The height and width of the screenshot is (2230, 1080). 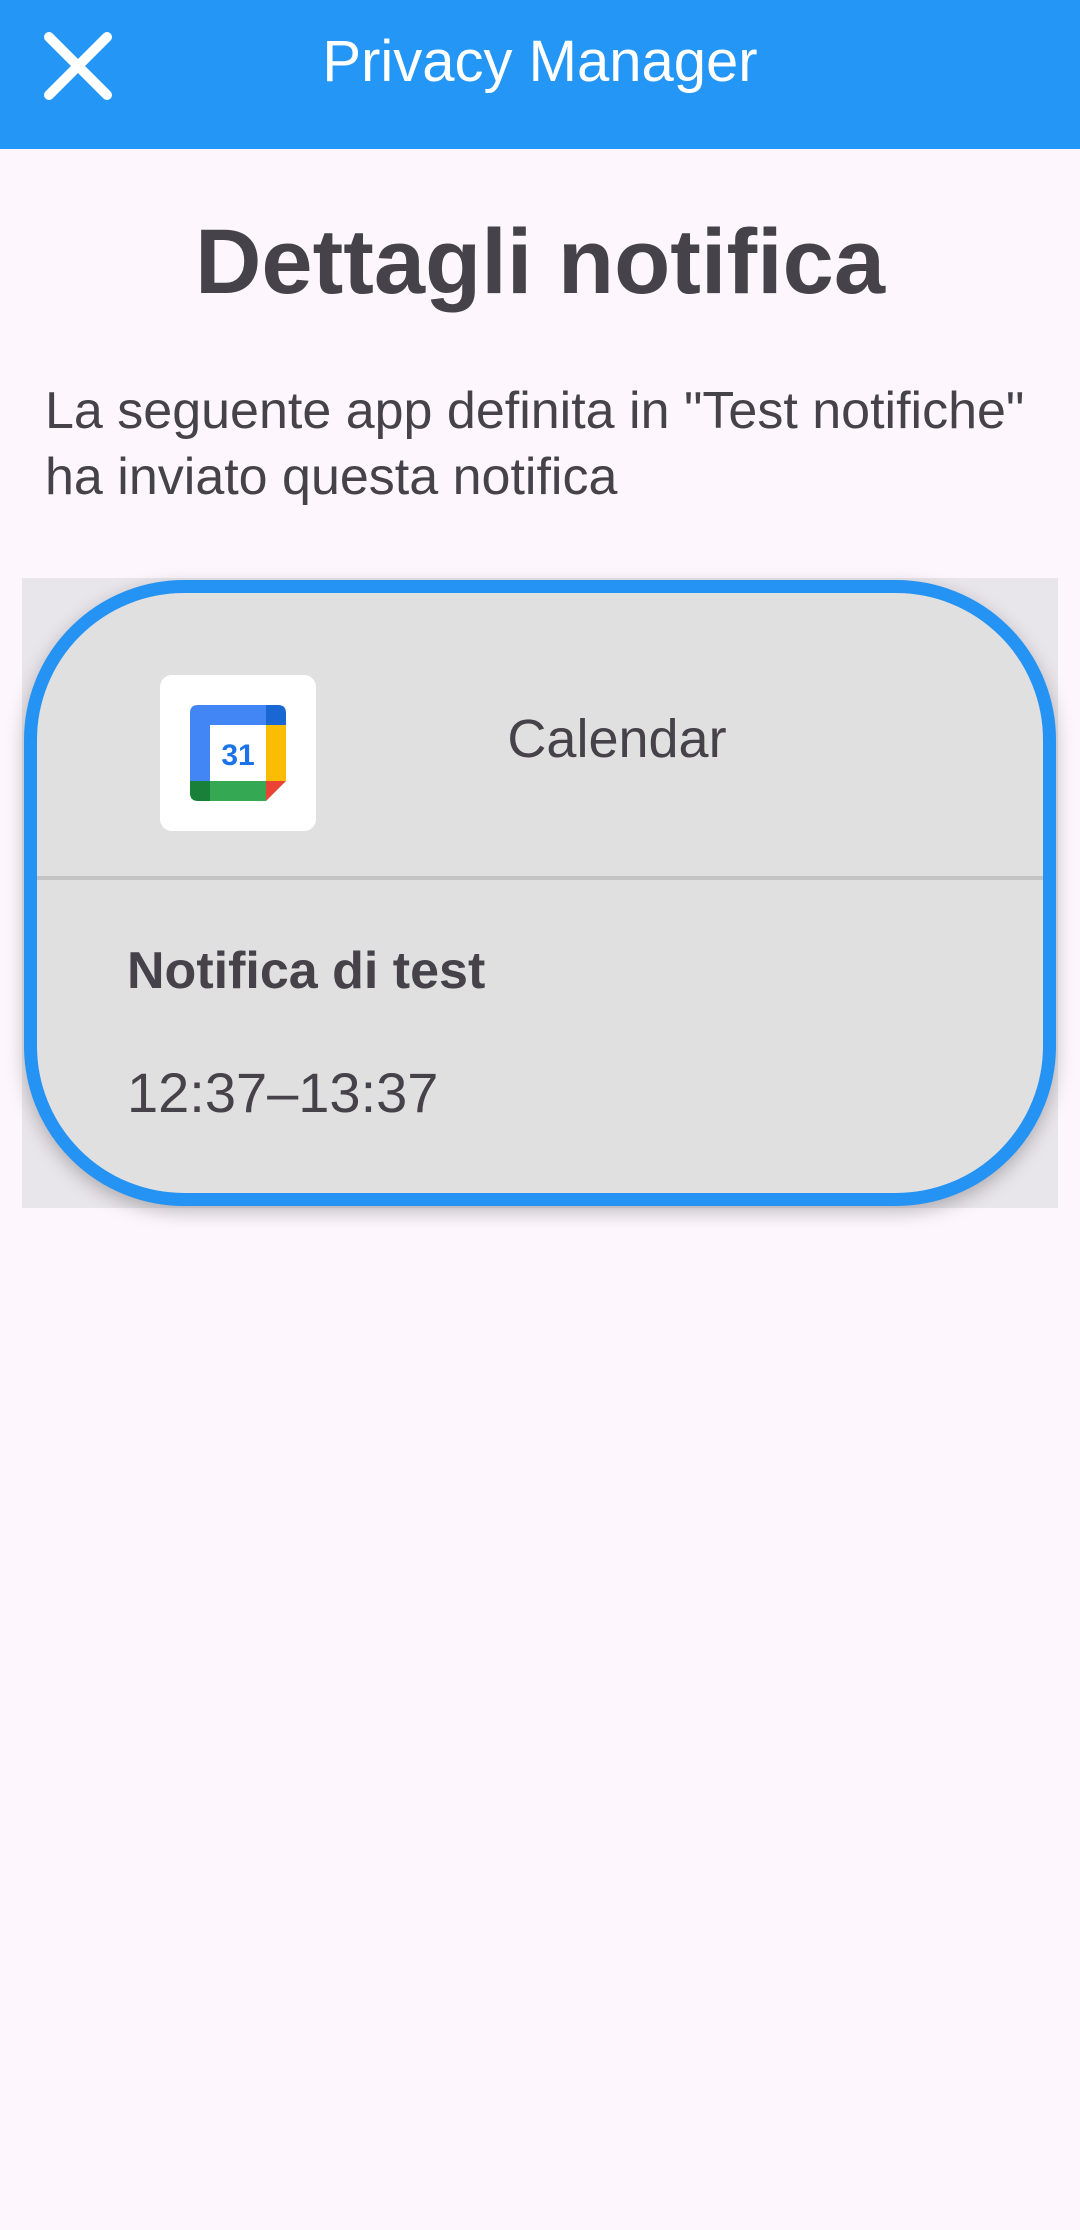 What do you see at coordinates (283, 1092) in the screenshot?
I see `notification-time: 12:37–13:37` at bounding box center [283, 1092].